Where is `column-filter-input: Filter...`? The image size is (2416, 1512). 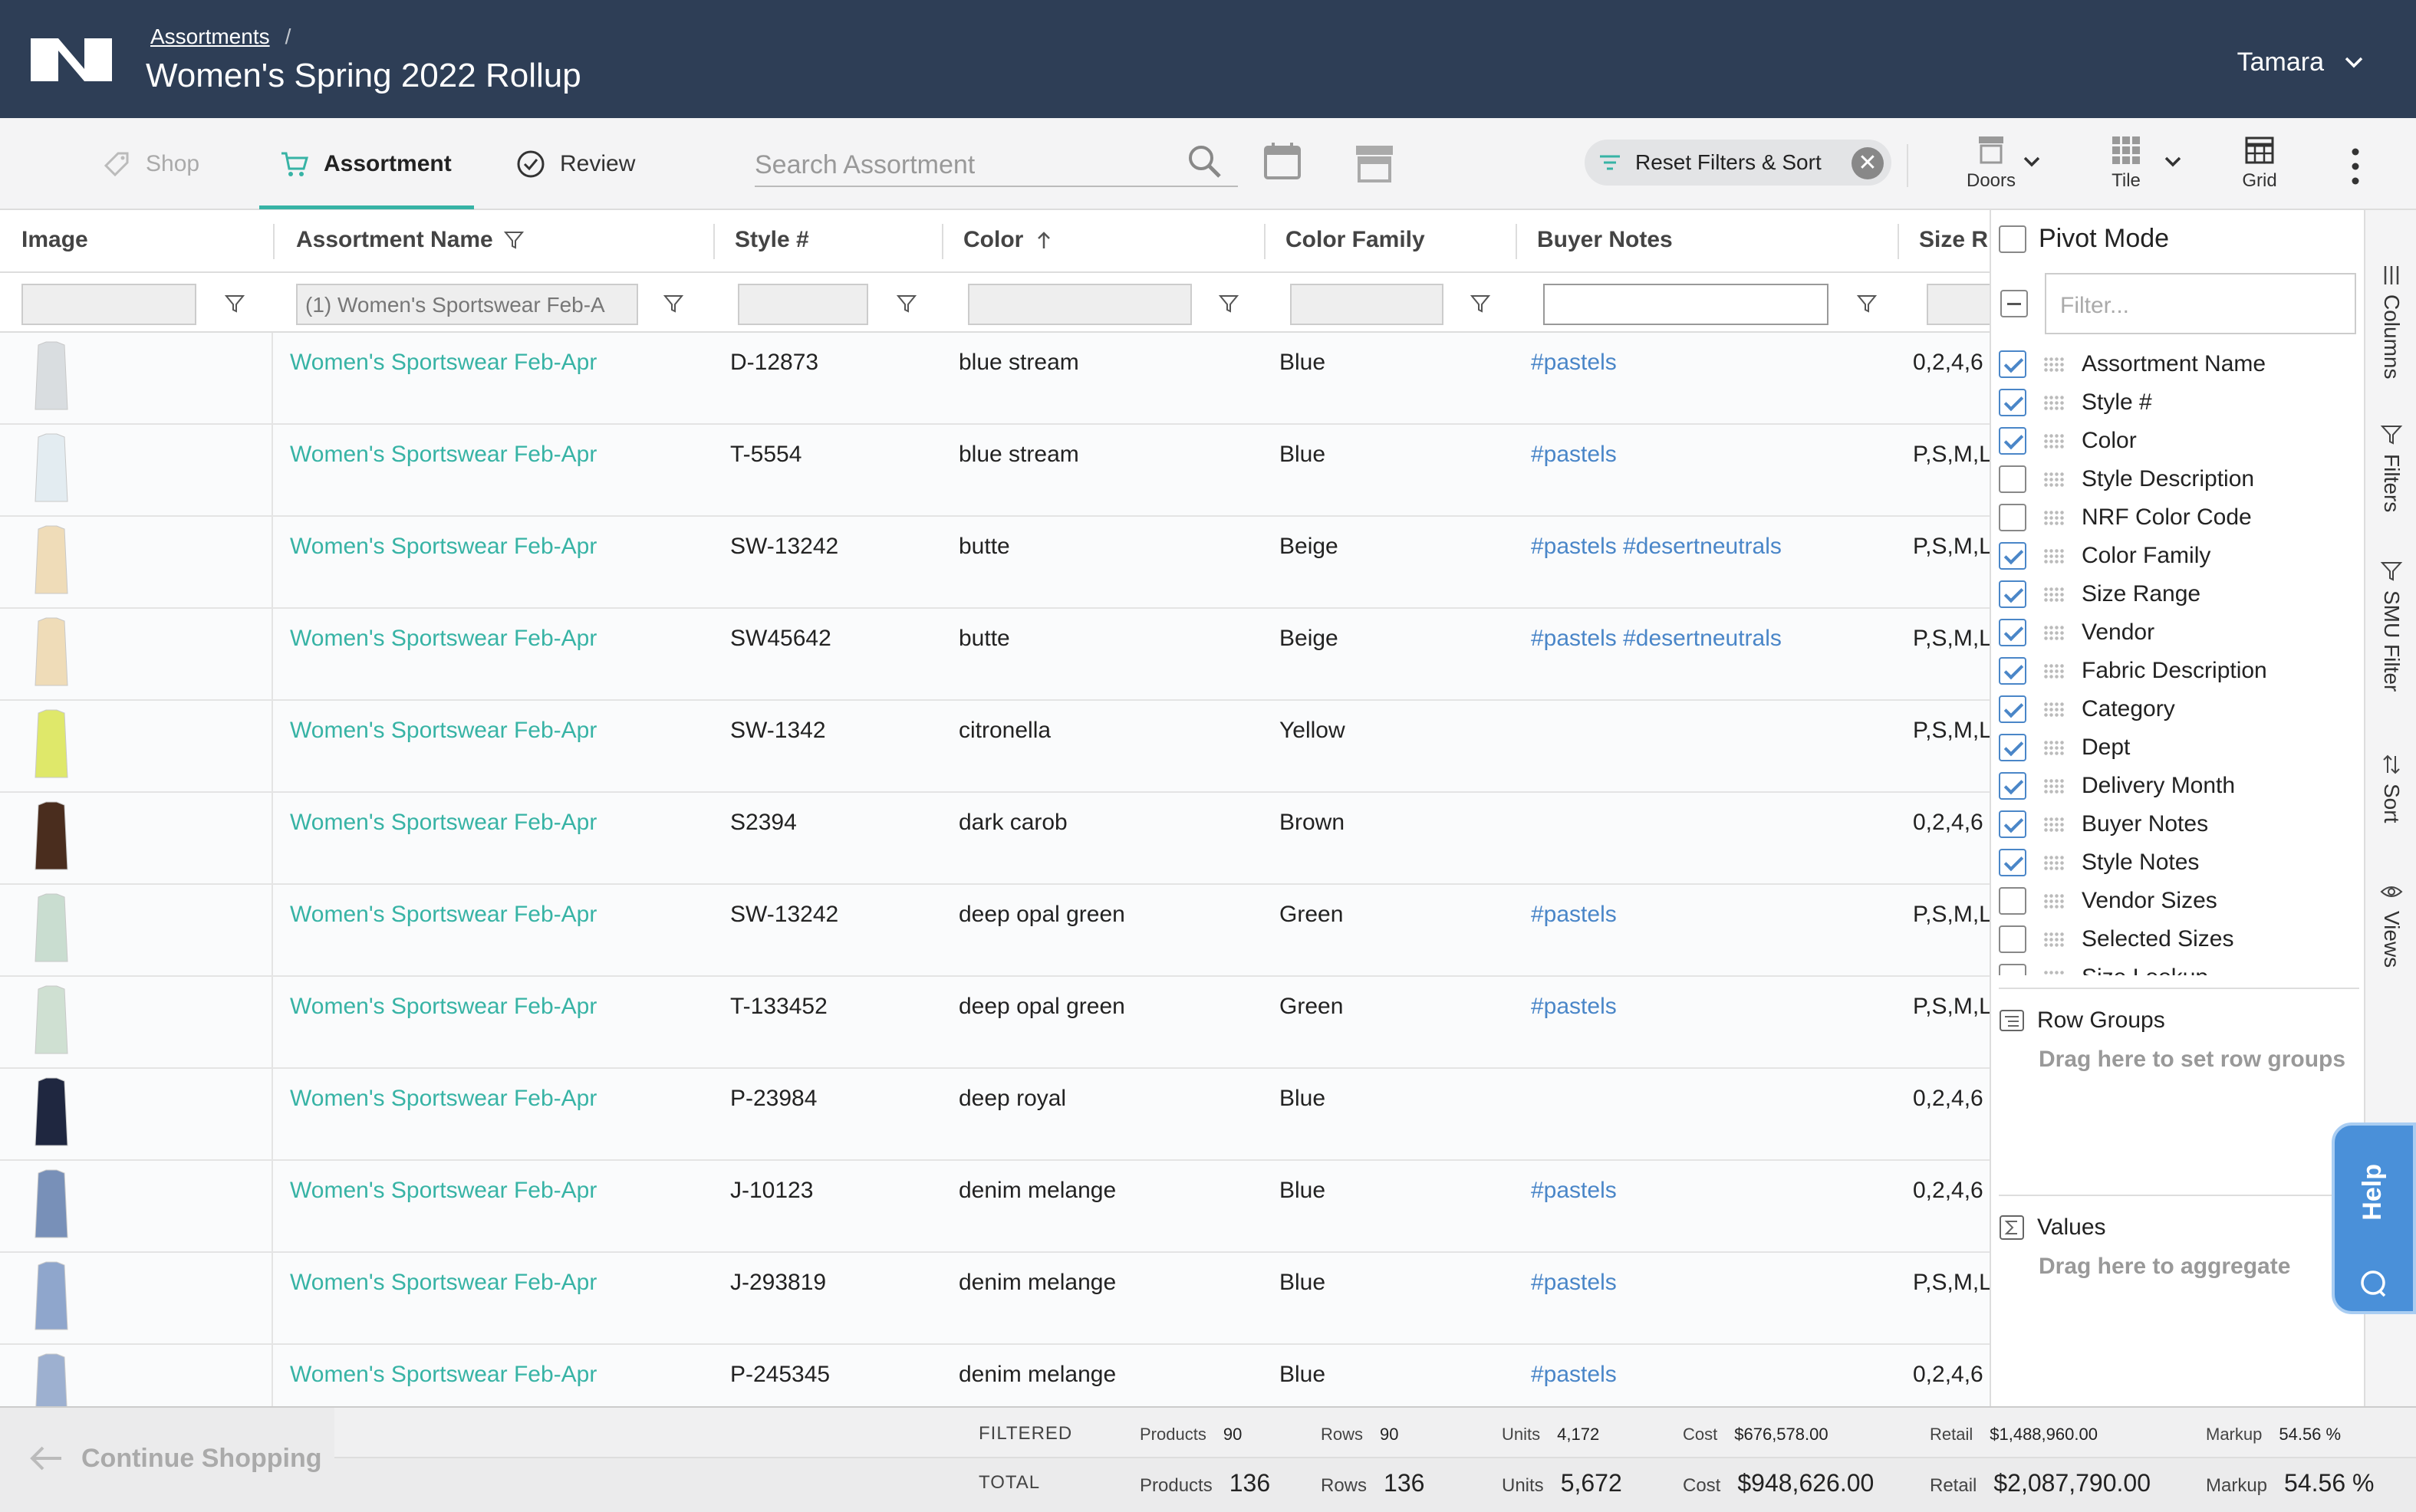
column-filter-input: Filter... is located at coordinates (2200, 303).